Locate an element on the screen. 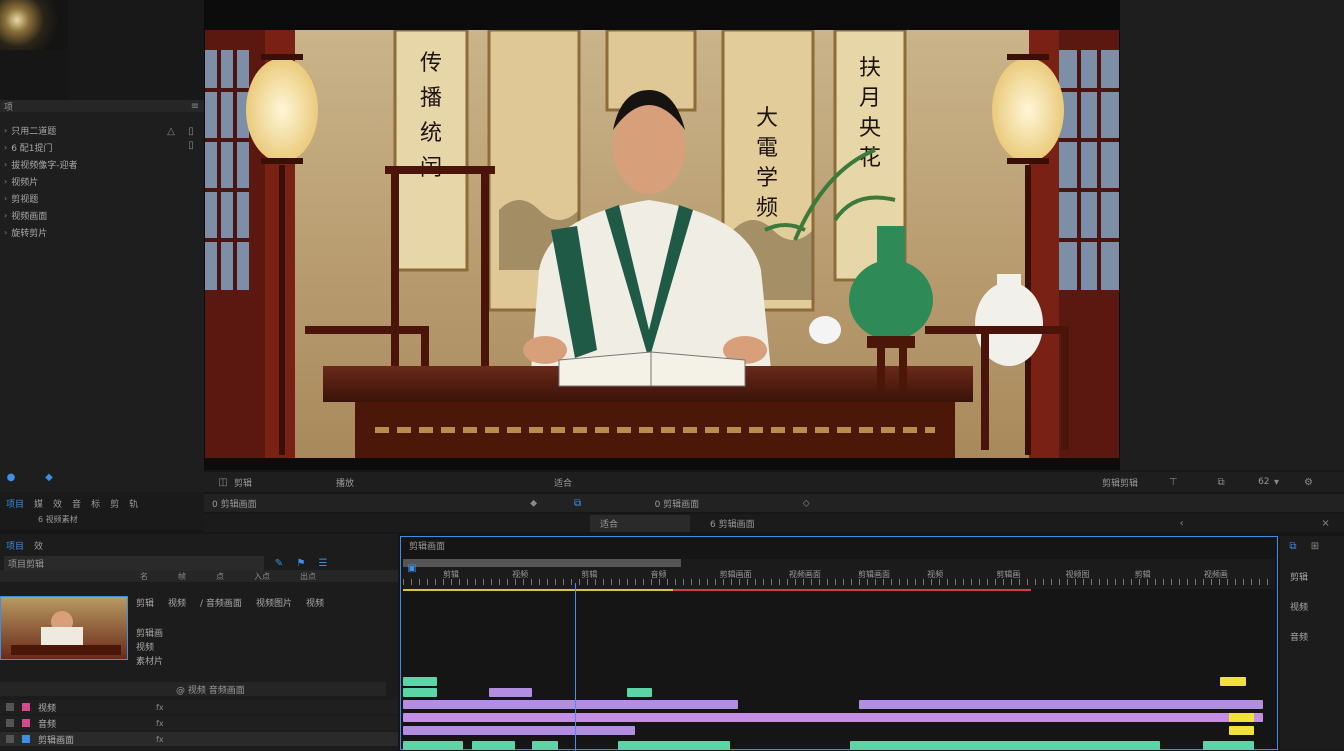  collapse-icon: △ is located at coordinates (171, 131).